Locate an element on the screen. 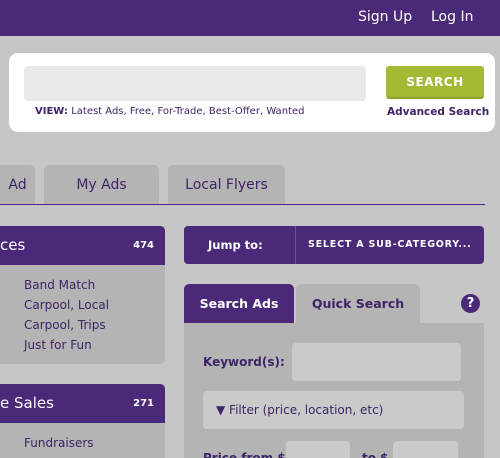 The height and width of the screenshot is (458, 500). view-latest-ads-link: Latest Ads is located at coordinates (97, 111).